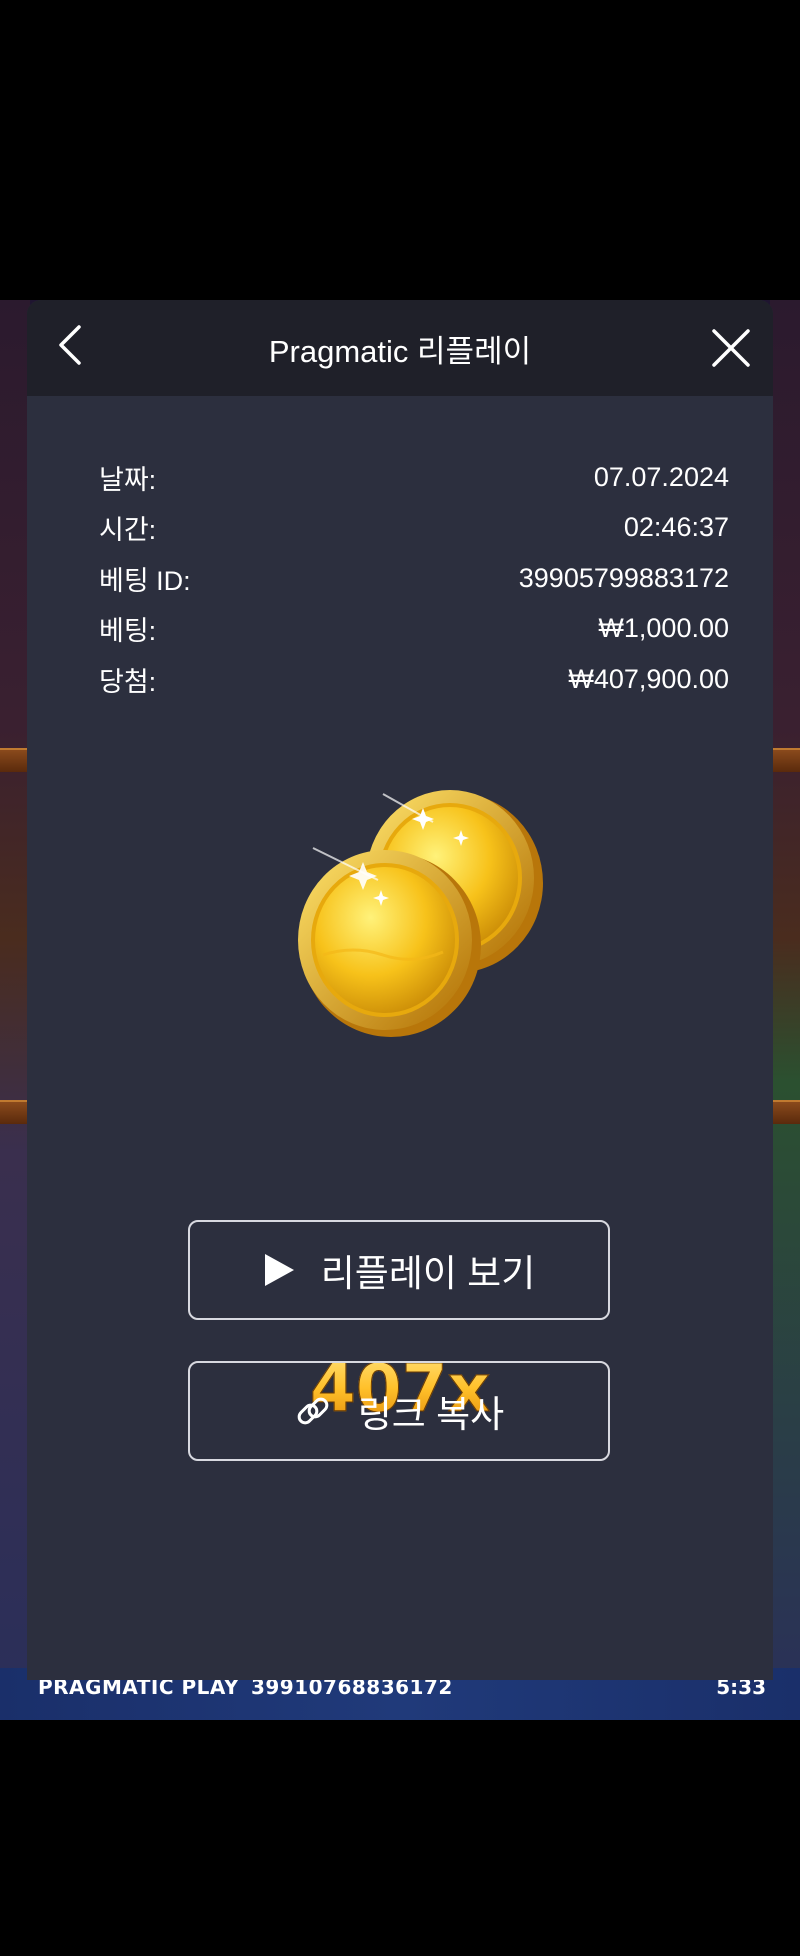 Image resolution: width=800 pixels, height=1956 pixels. Describe the element at coordinates (414, 629) in the screenshot. I see `info-row-bet: 베팅: ₩1,000.00` at that location.